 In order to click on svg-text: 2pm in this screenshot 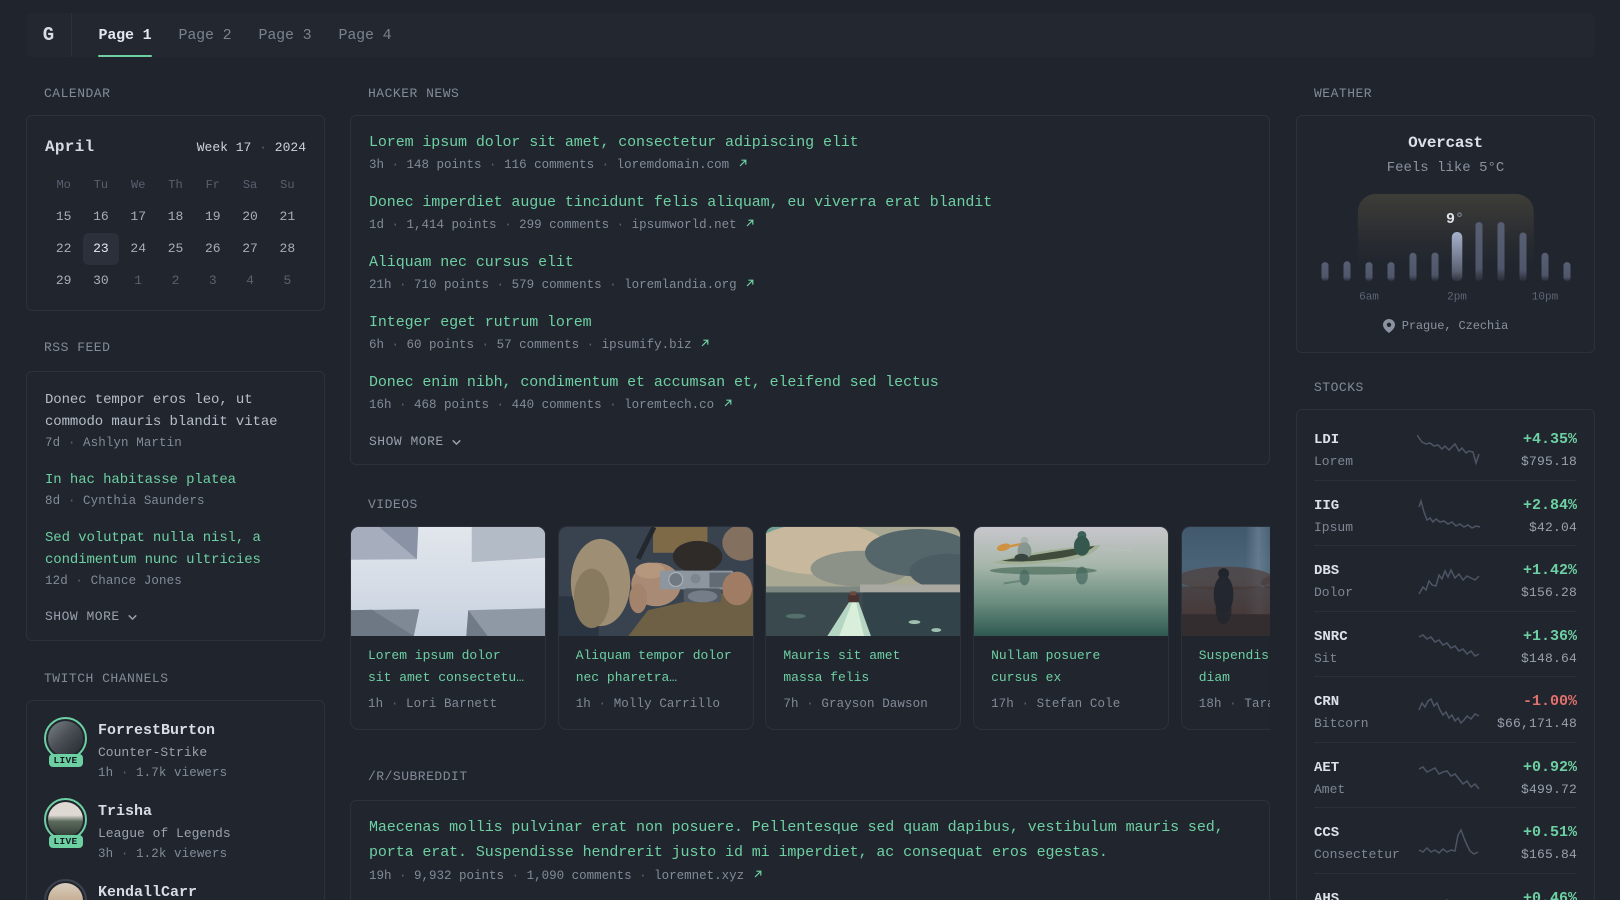, I will do `click(1457, 298)`.